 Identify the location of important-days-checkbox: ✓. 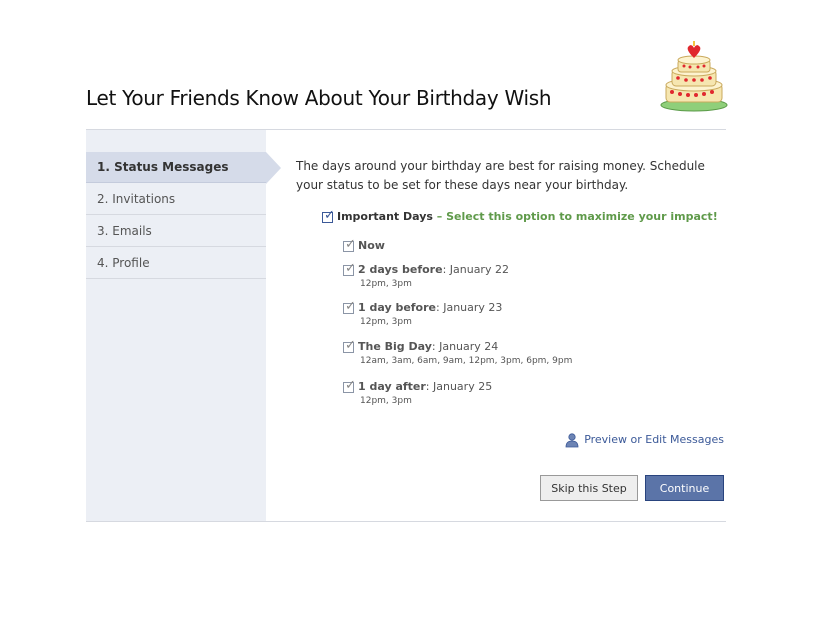
(328, 215).